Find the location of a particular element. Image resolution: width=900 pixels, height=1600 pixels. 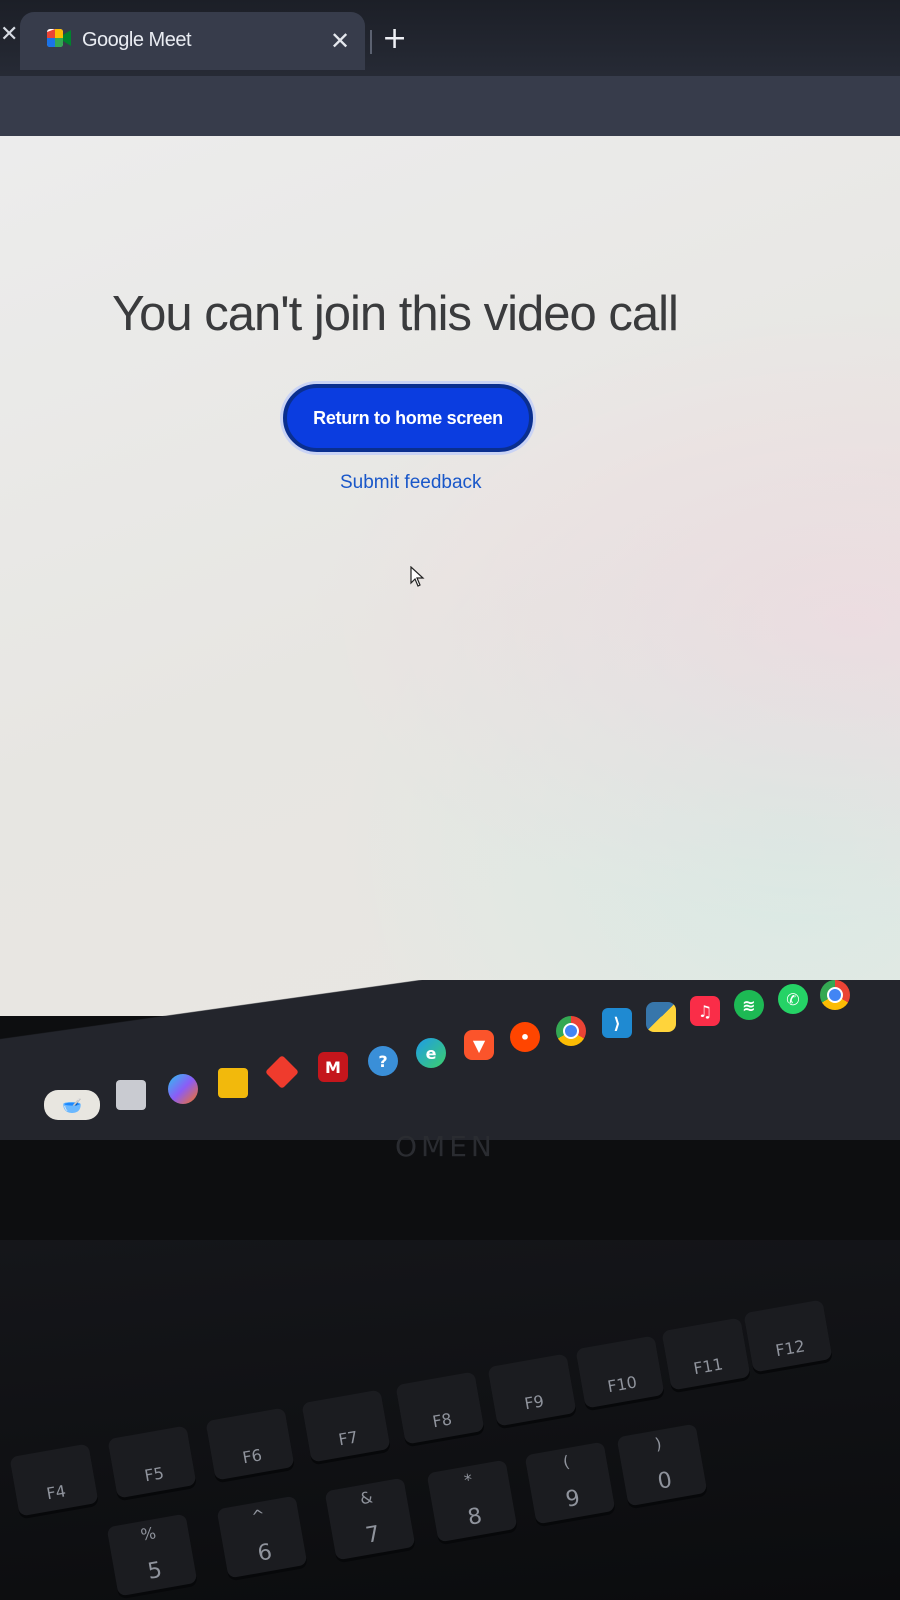

copilot-icon is located at coordinates (183, 1089).